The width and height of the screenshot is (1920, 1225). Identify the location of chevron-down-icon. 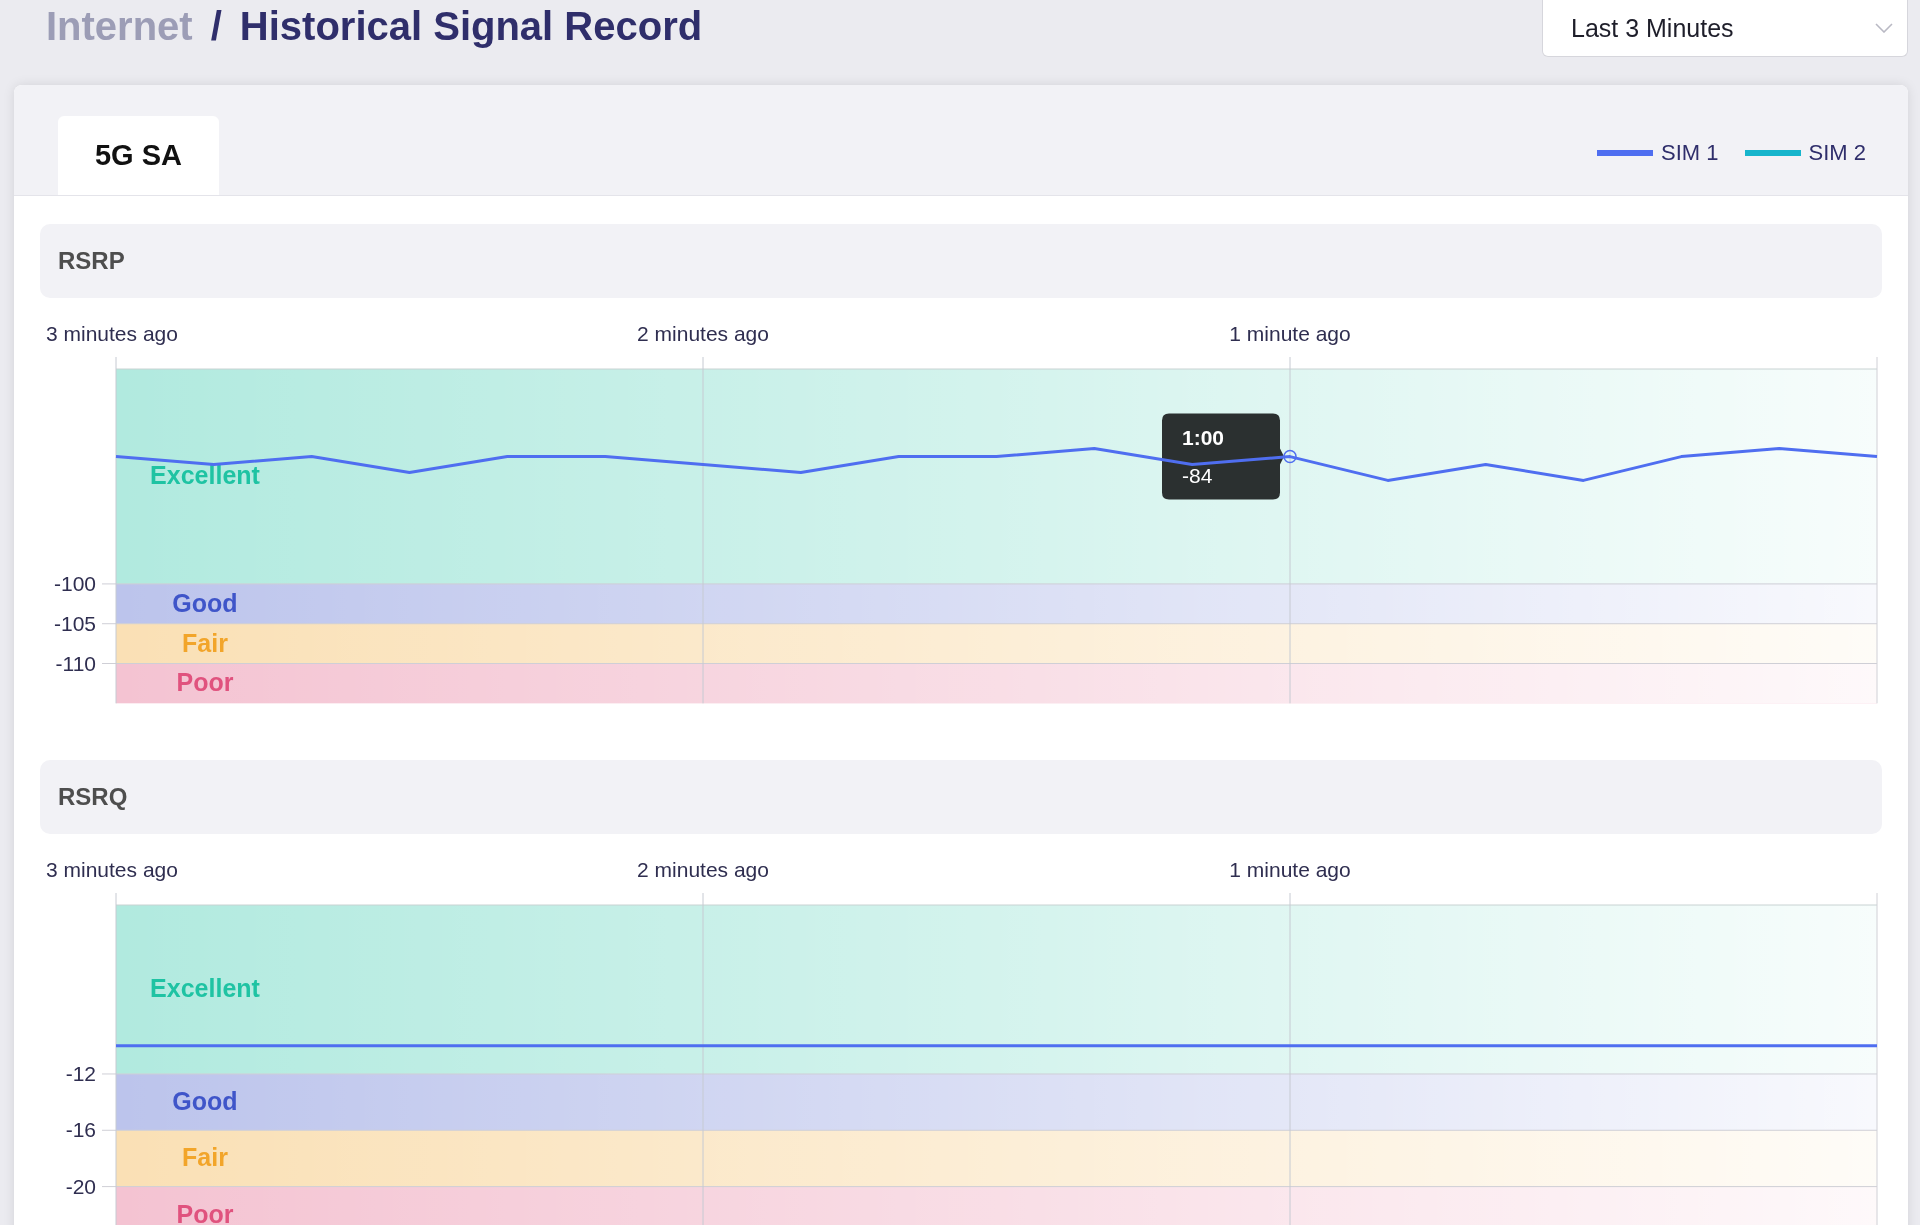
(1884, 28).